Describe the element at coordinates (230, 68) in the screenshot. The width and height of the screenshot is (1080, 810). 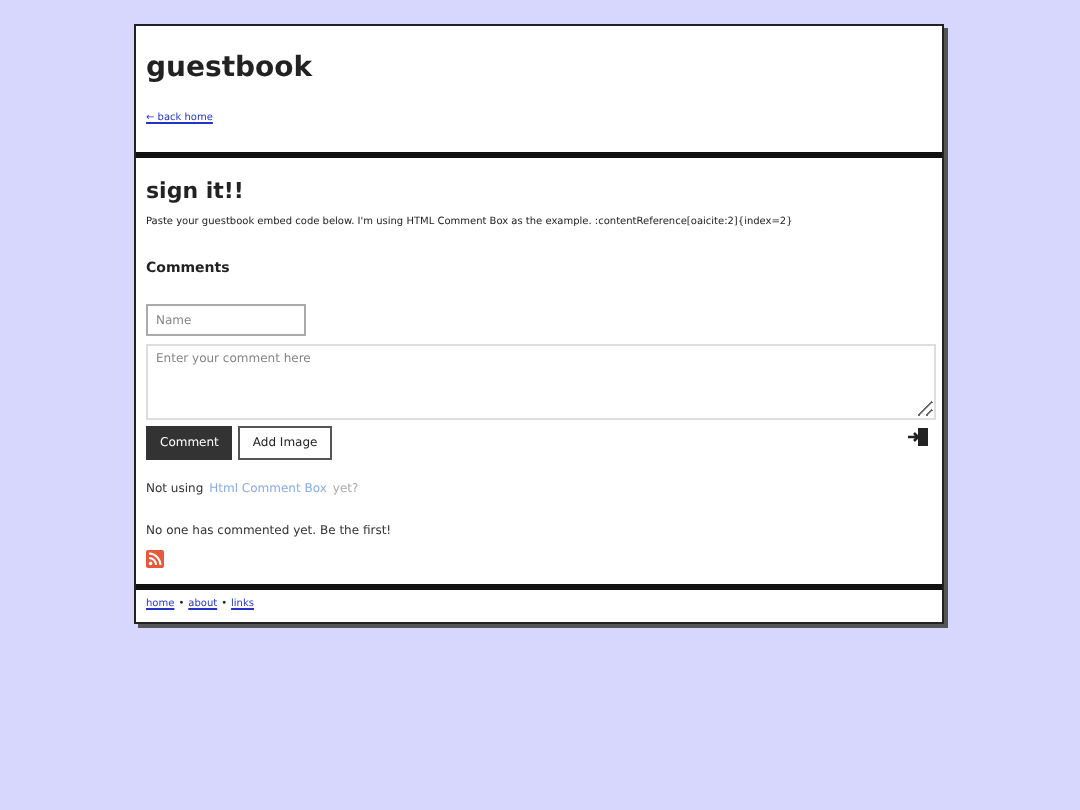
I see `page-title: guestbook` at that location.